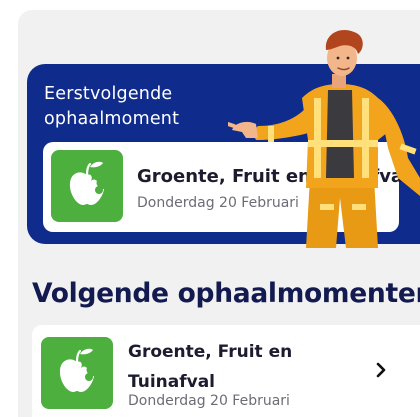 Image resolution: width=420 pixels, height=417 pixels. Describe the element at coordinates (112, 106) in the screenshot. I see `next-pickup-heading: Eerstvolgende ophaalmoment` at that location.